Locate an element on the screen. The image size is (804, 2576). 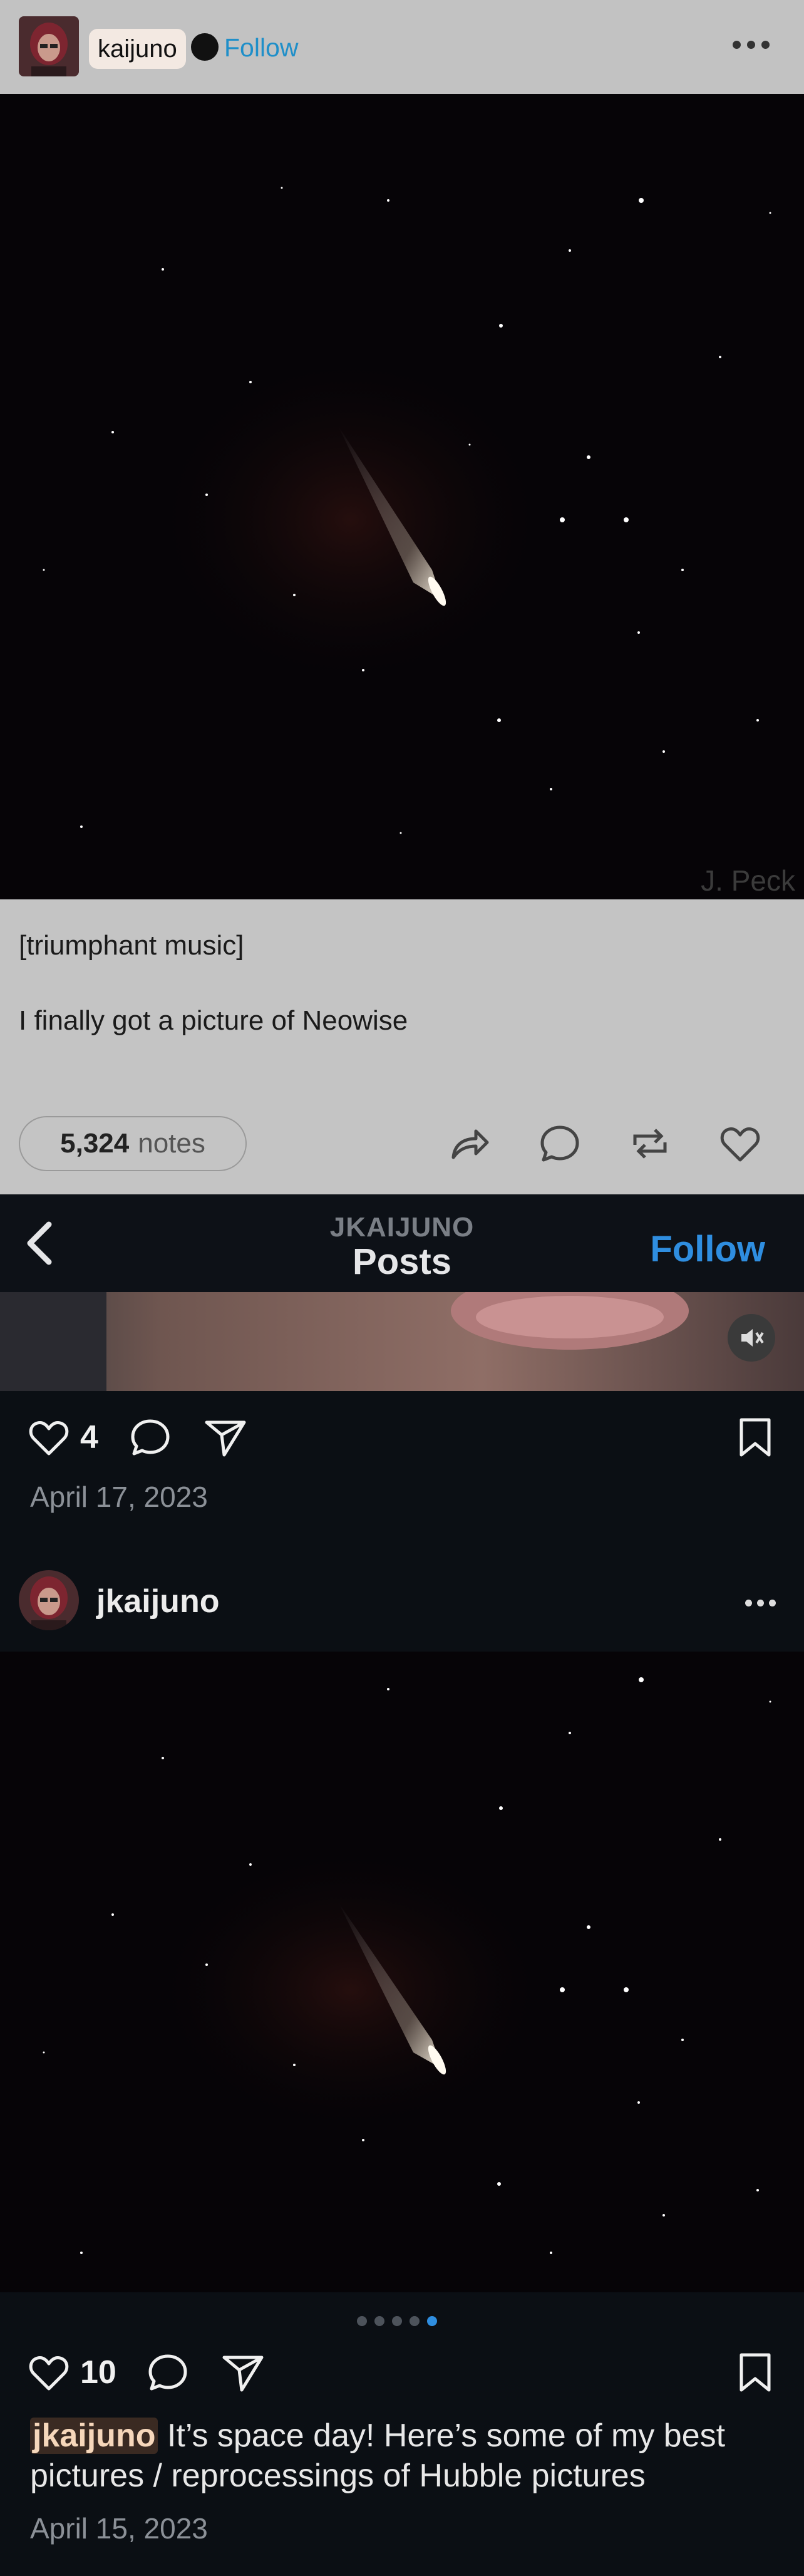
notes-button: 5,324 notes is located at coordinates (133, 1143).